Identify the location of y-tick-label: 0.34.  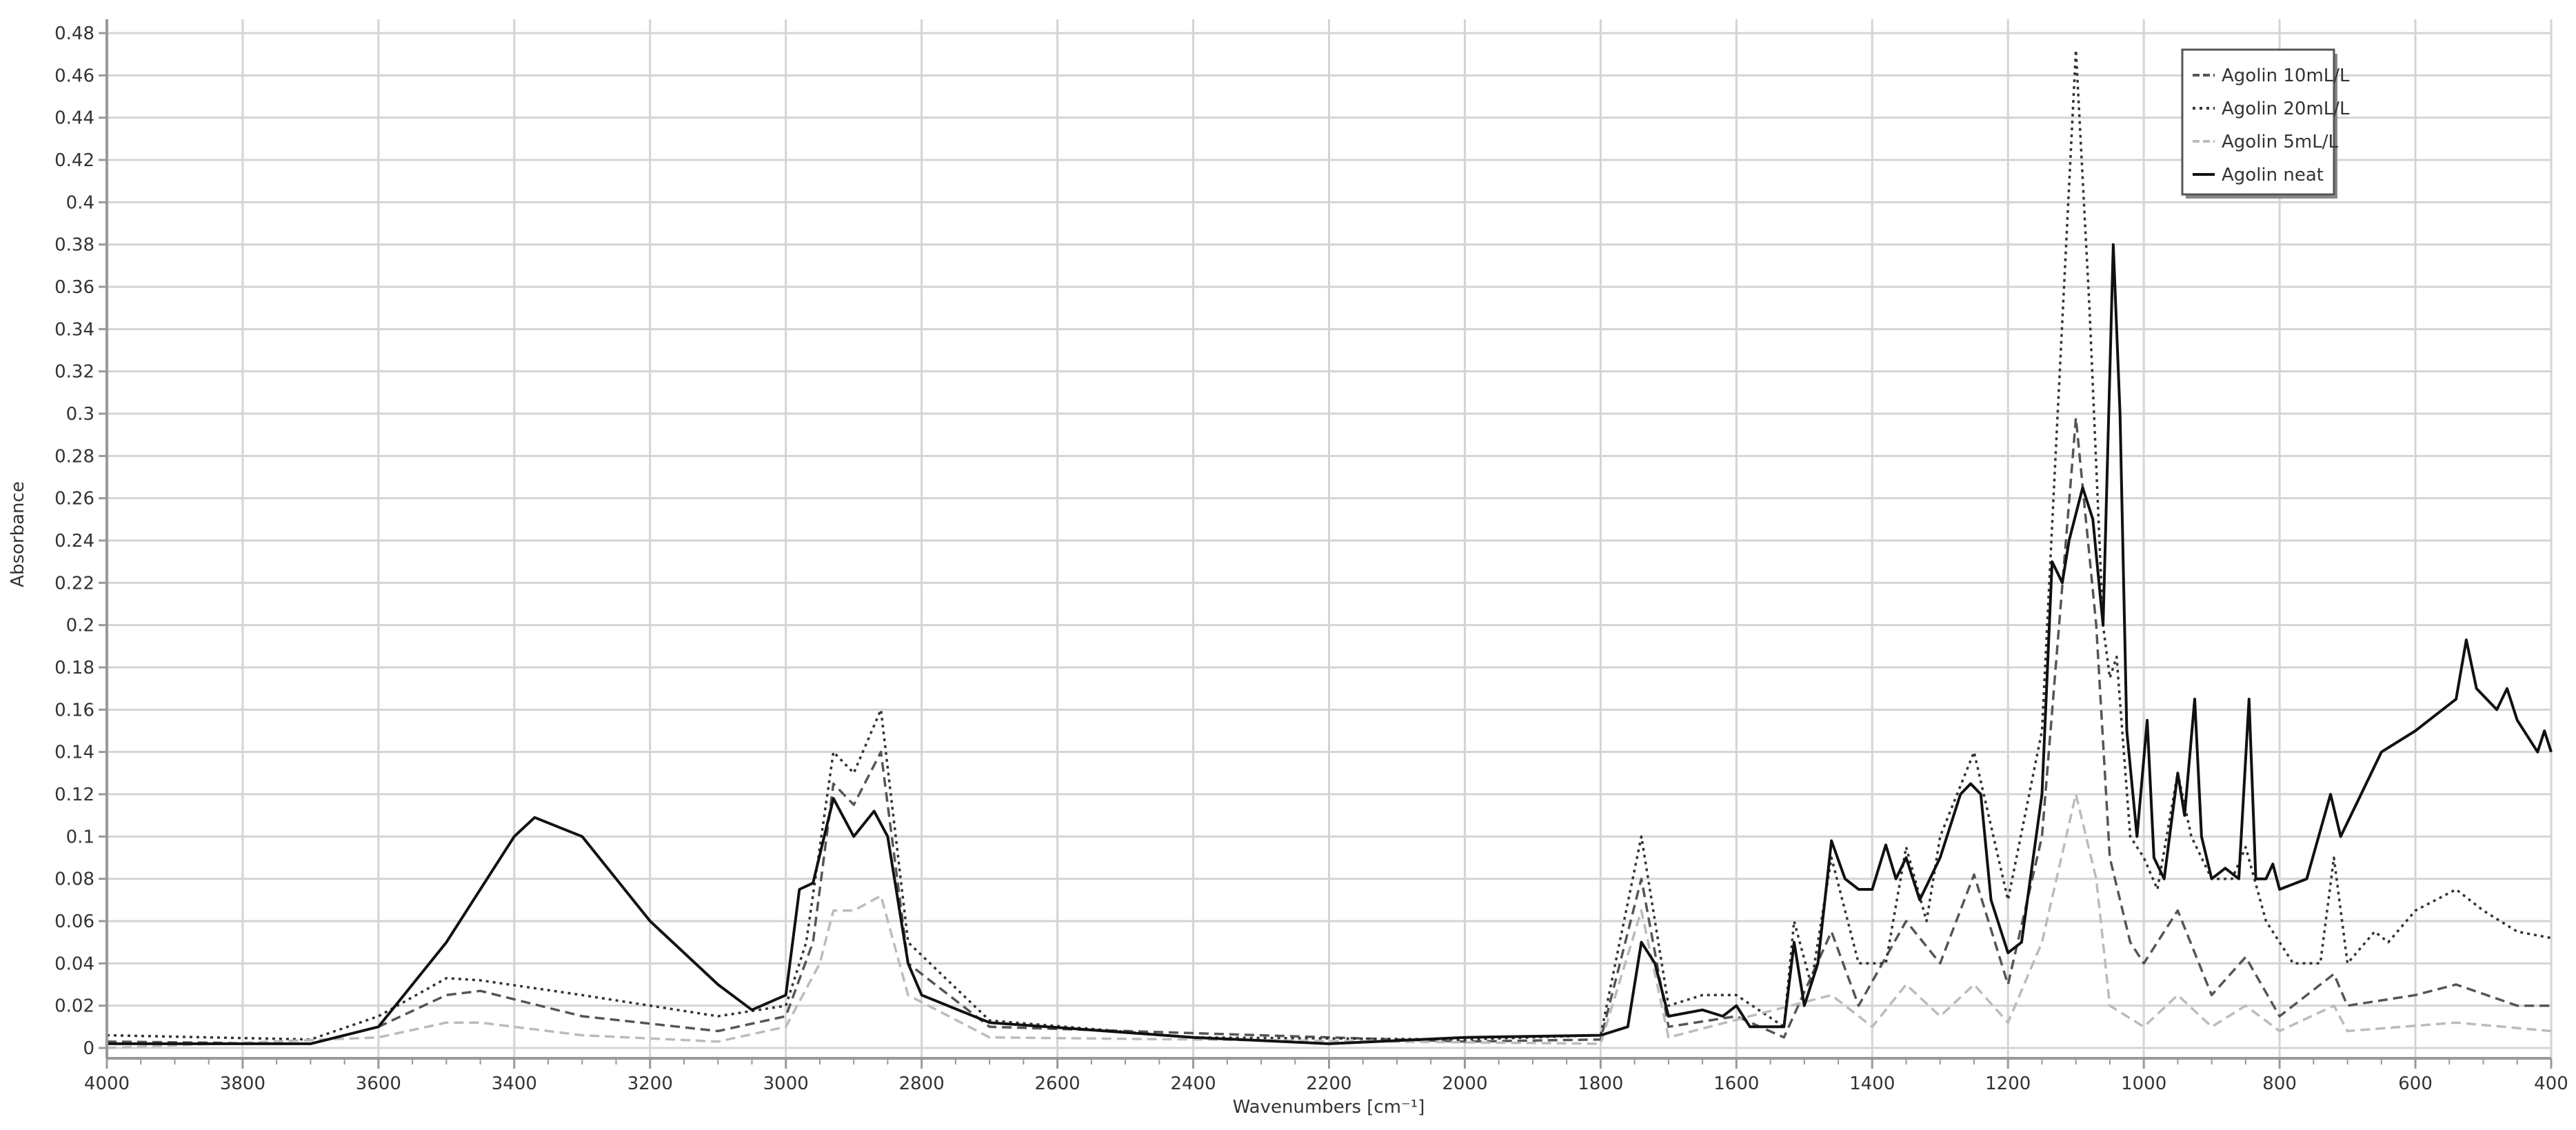
(74, 330).